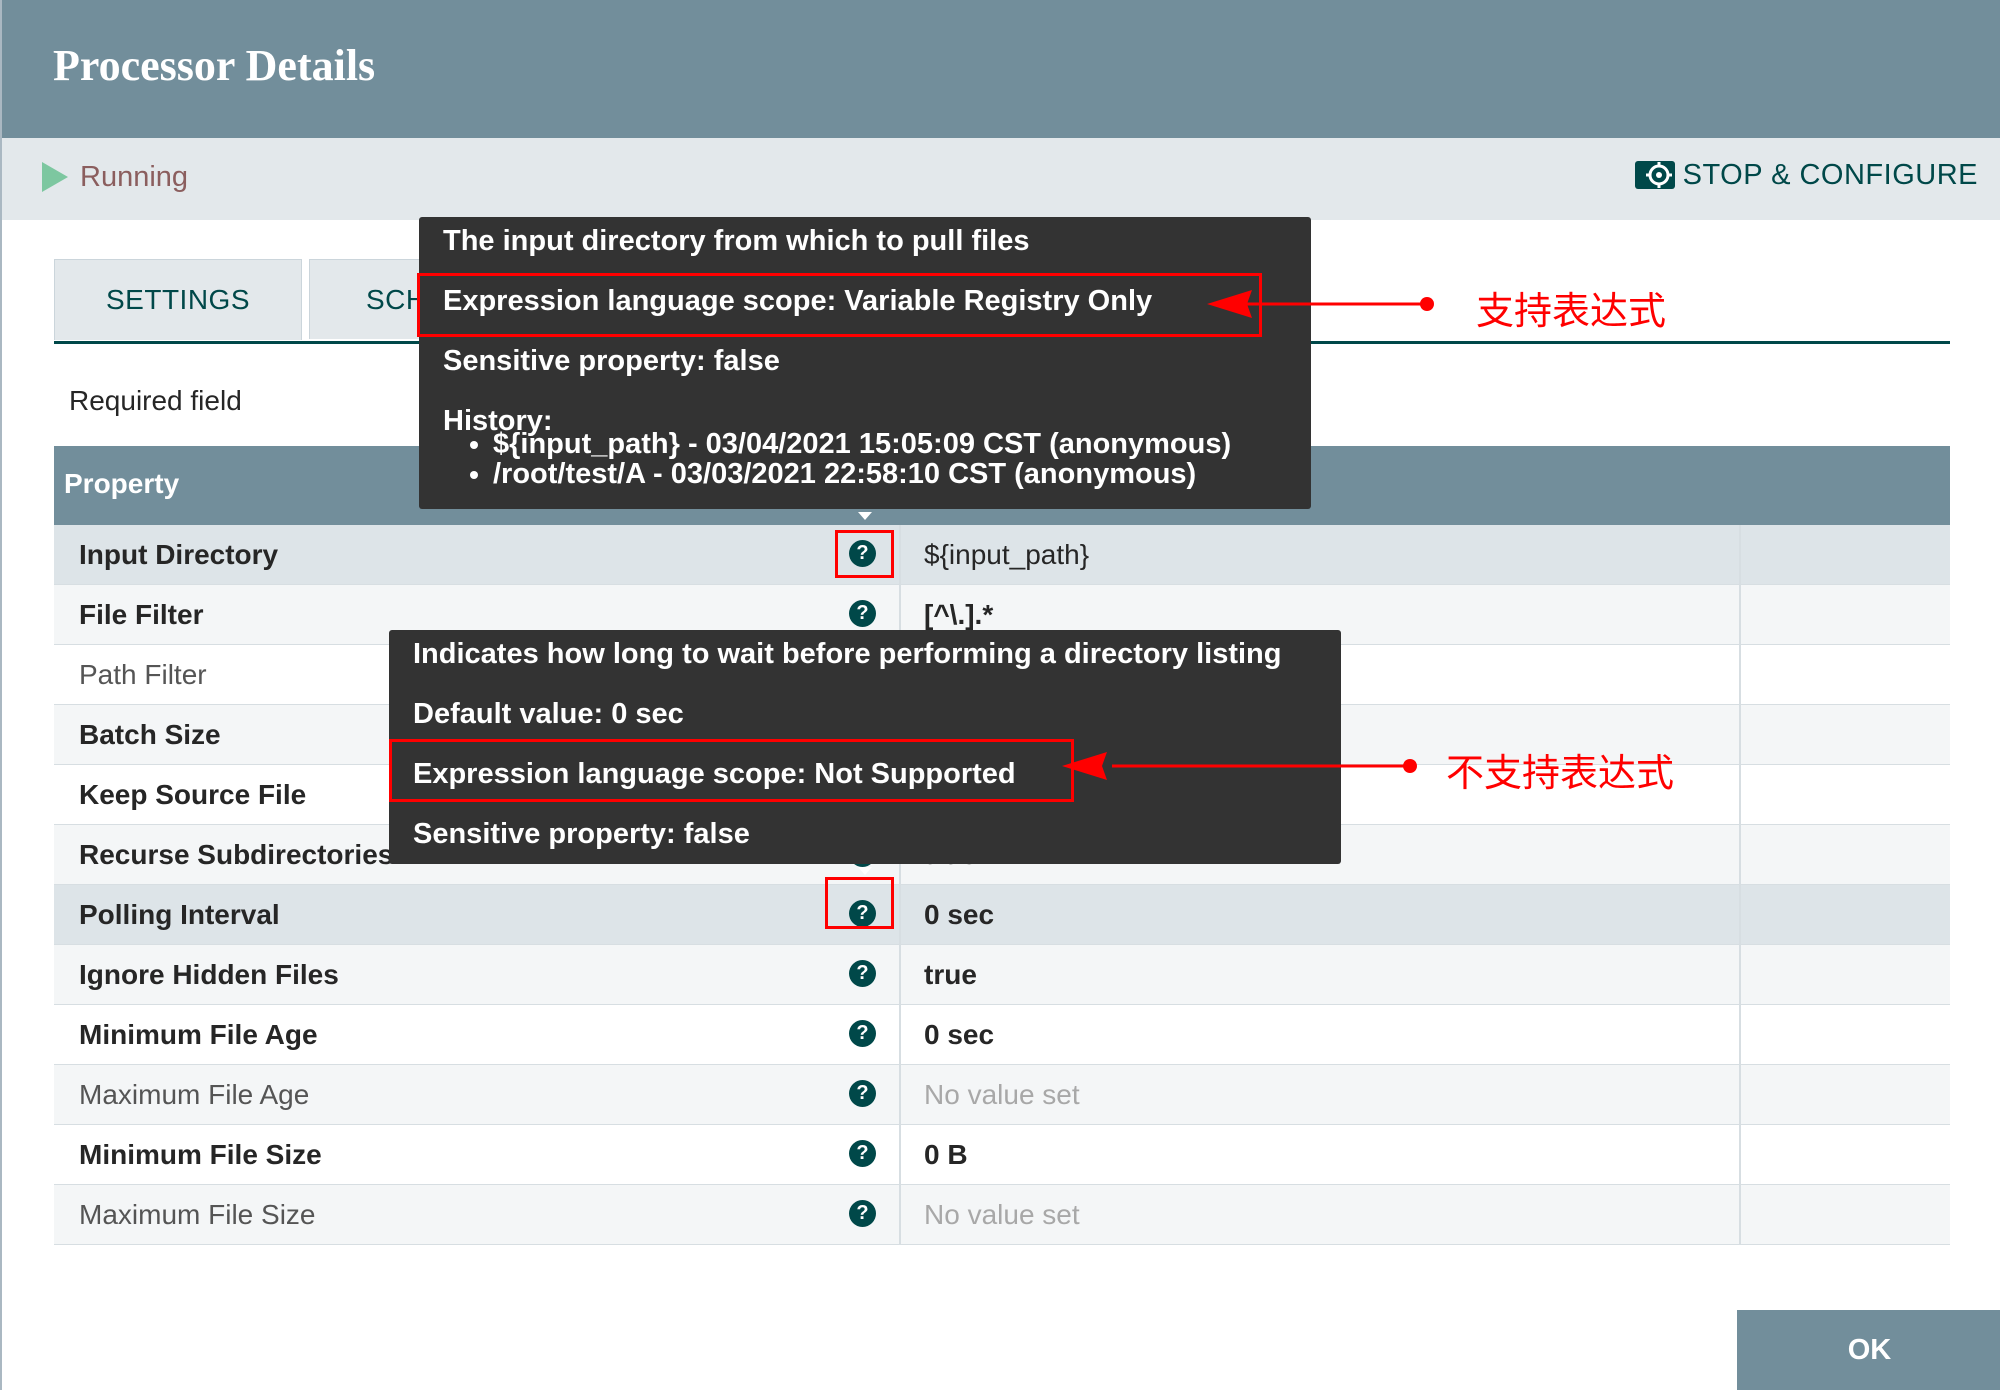  I want to click on annotation-not-supported: 不支持表达式, so click(1560, 773).